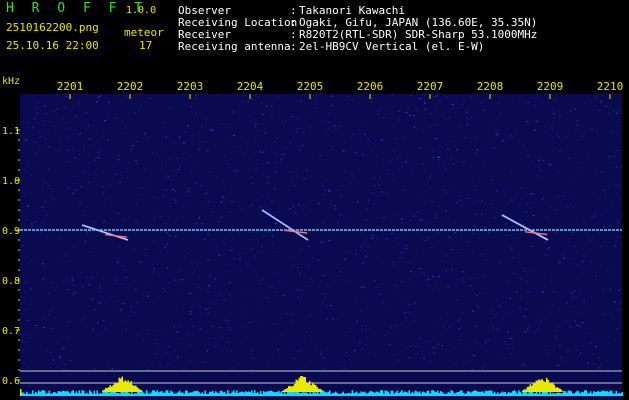 Image resolution: width=629 pixels, height=400 pixels. What do you see at coordinates (392, 46) in the screenshot?
I see `antenna-value: 2el-HB9CV Vertical (el. E-W)` at bounding box center [392, 46].